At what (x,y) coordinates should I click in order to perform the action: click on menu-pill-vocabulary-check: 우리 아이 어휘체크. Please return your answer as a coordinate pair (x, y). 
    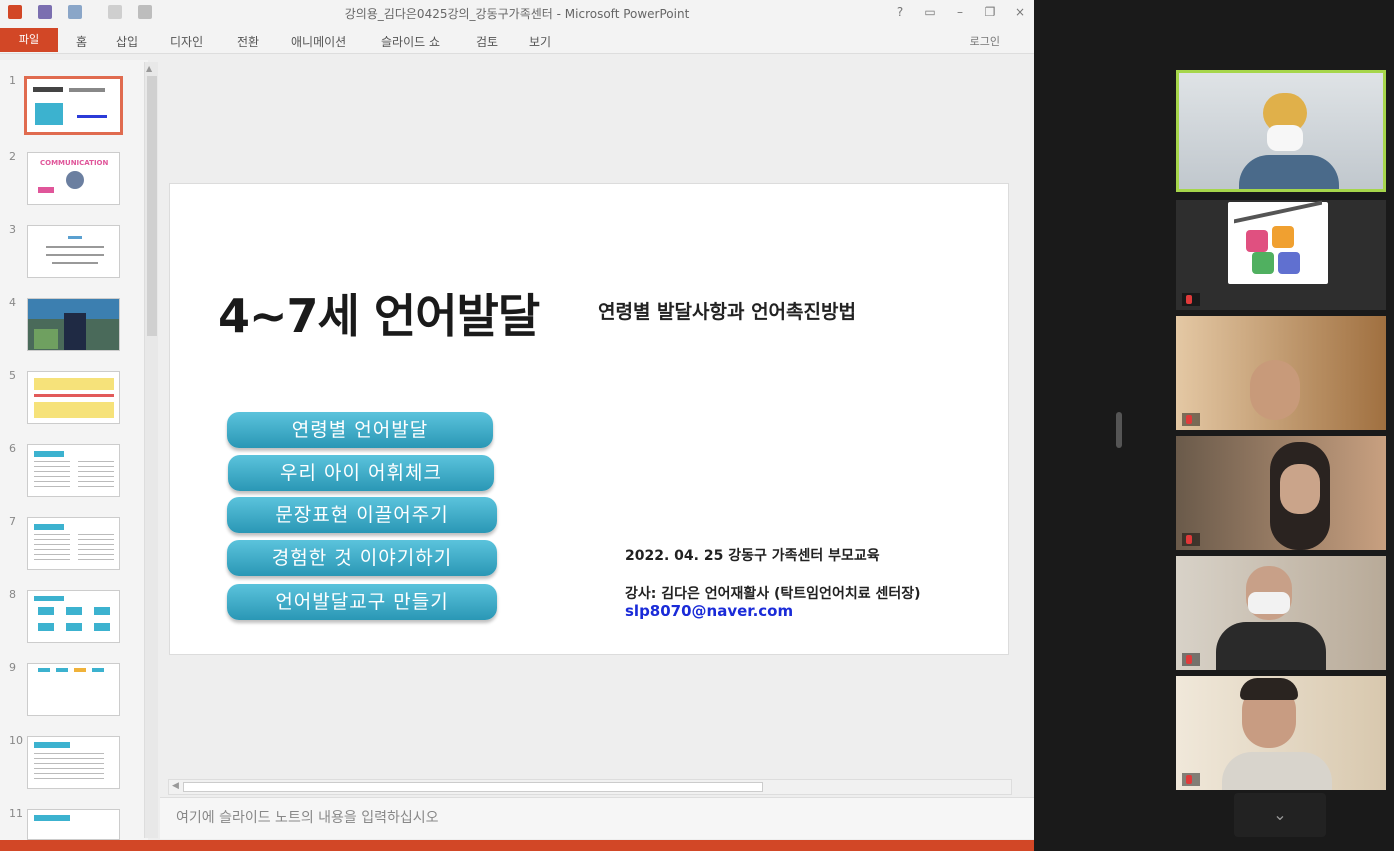
    Looking at the image, I should click on (361, 473).